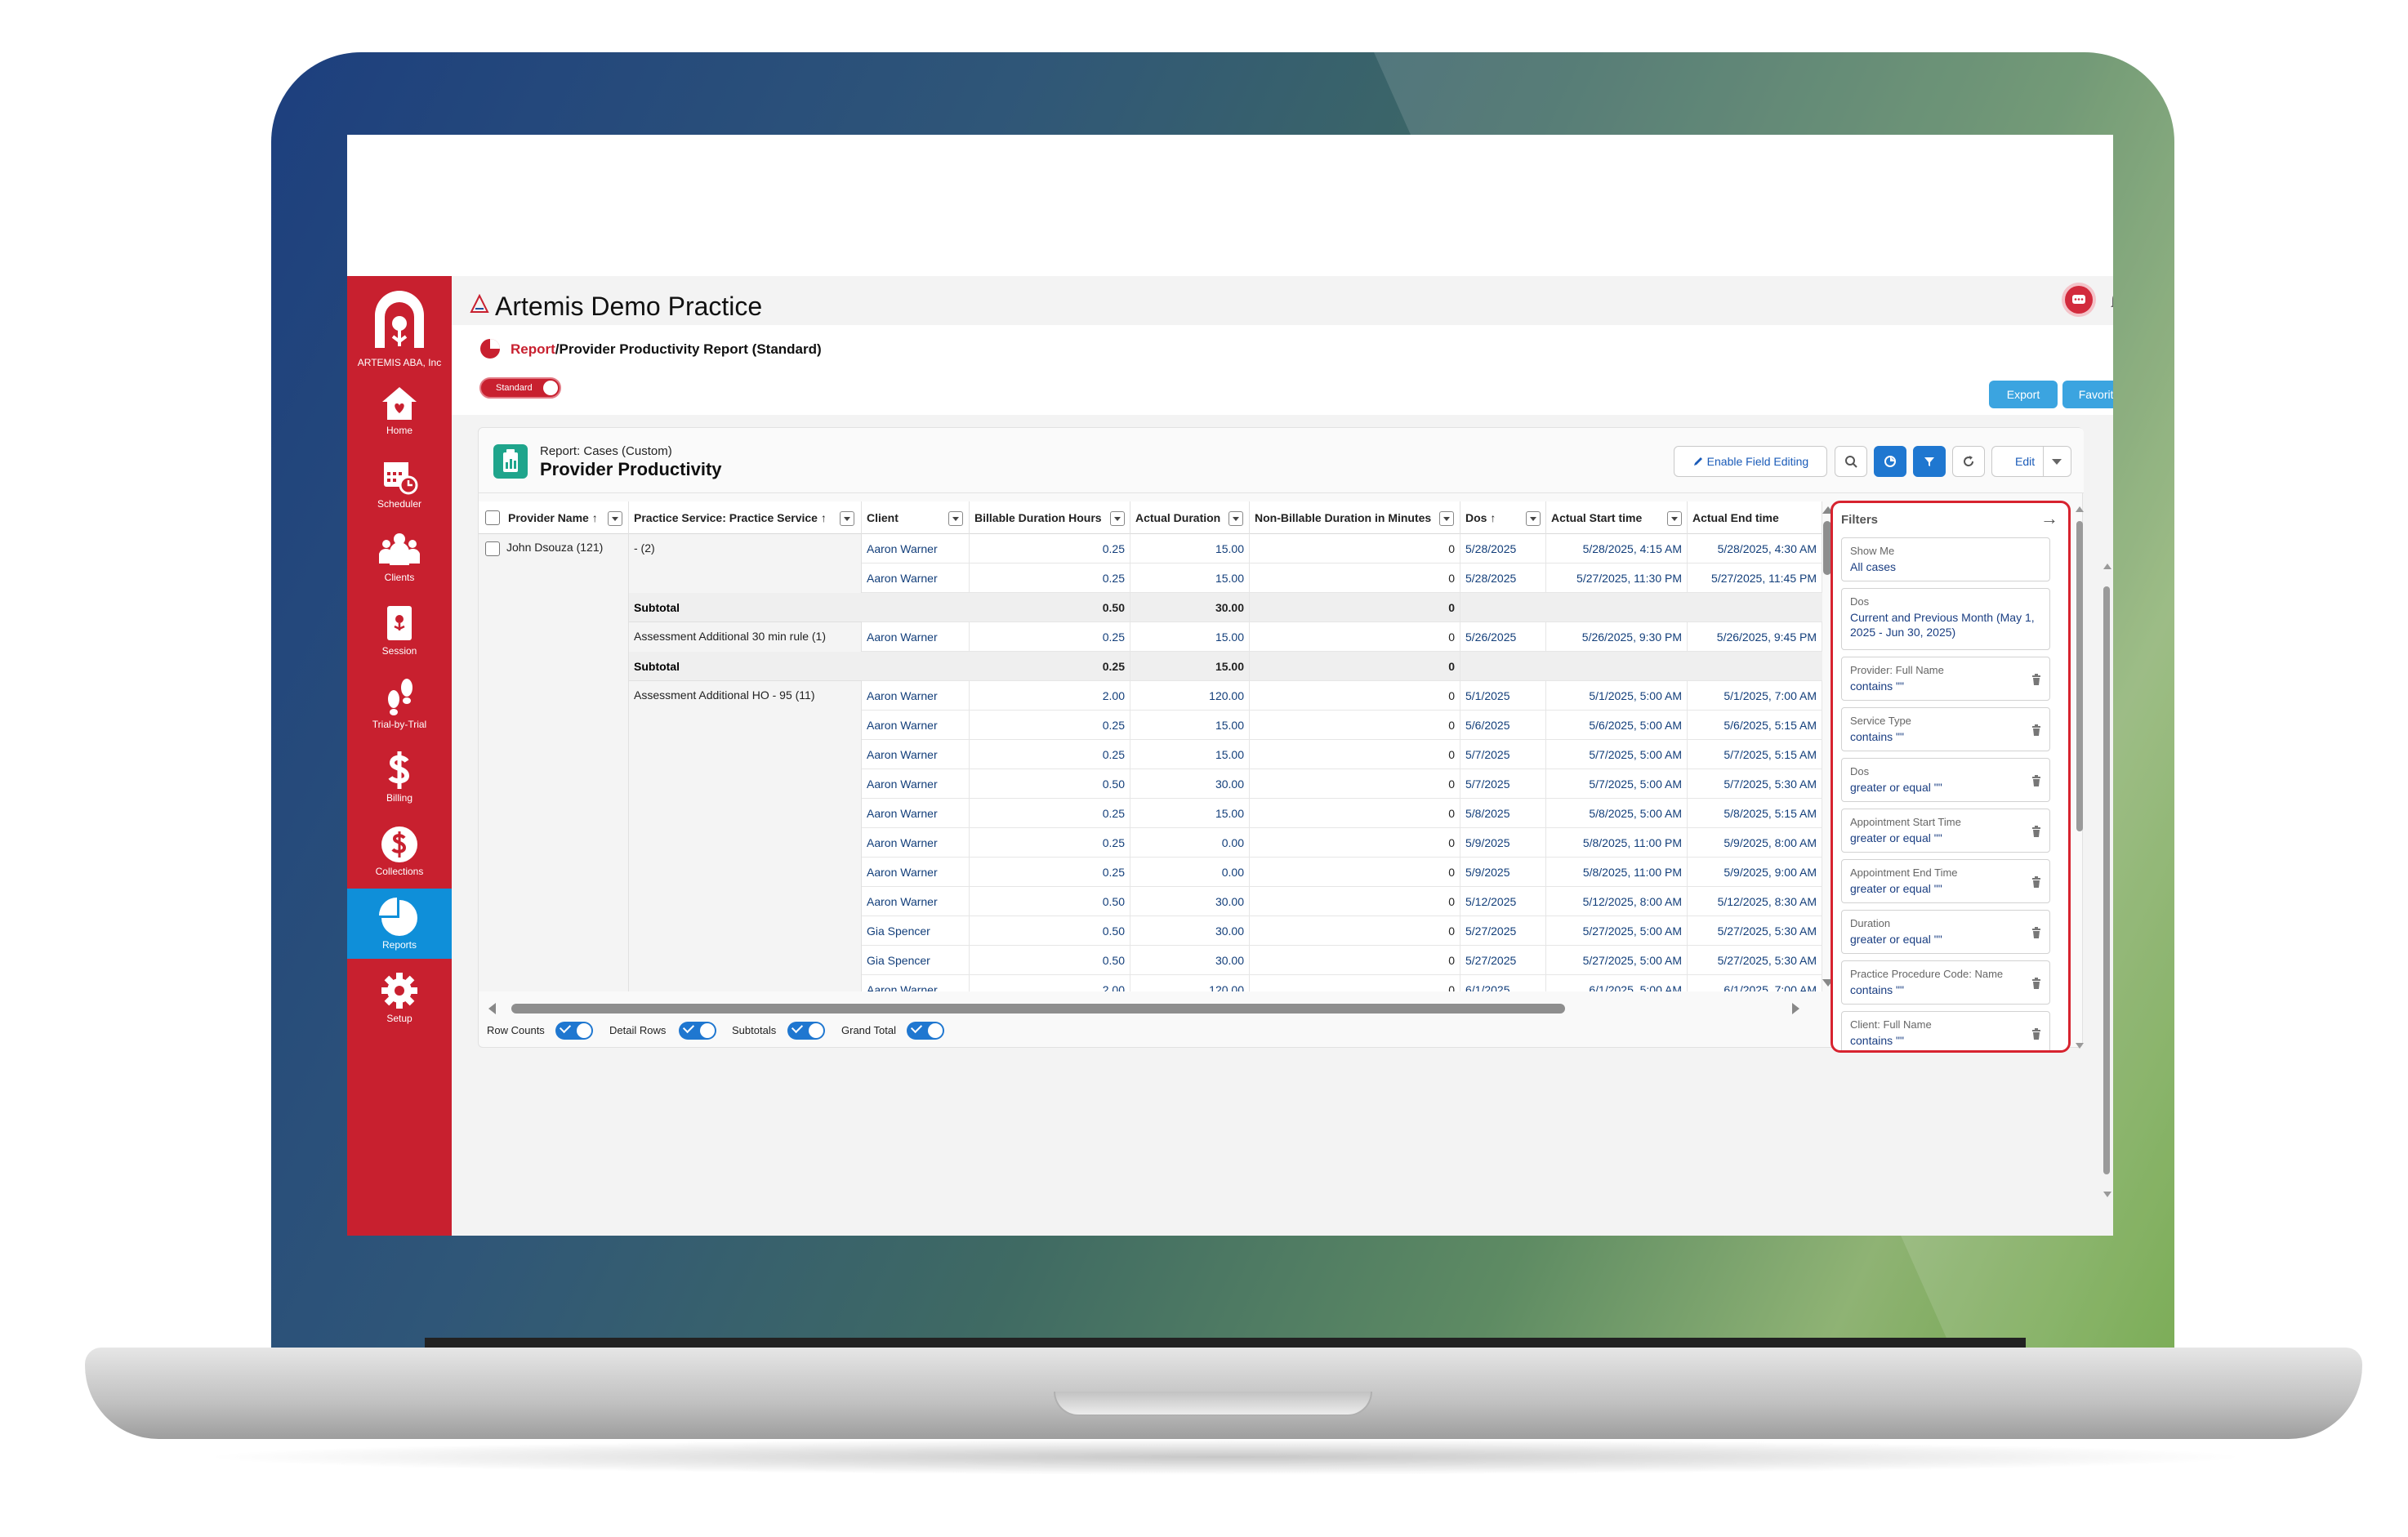 This screenshot has height=1537, width=2408. What do you see at coordinates (1755, 517) in the screenshot?
I see `col-actual-end-time: Actual End time` at bounding box center [1755, 517].